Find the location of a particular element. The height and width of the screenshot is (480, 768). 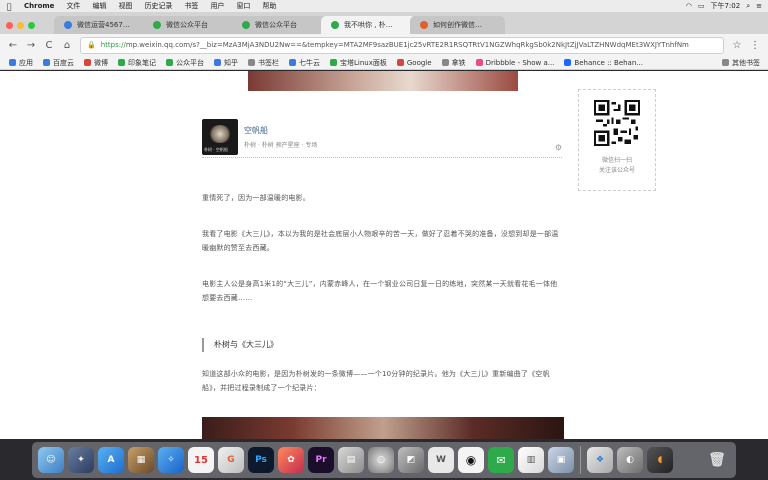

reload-icon: C is located at coordinates (49, 45).